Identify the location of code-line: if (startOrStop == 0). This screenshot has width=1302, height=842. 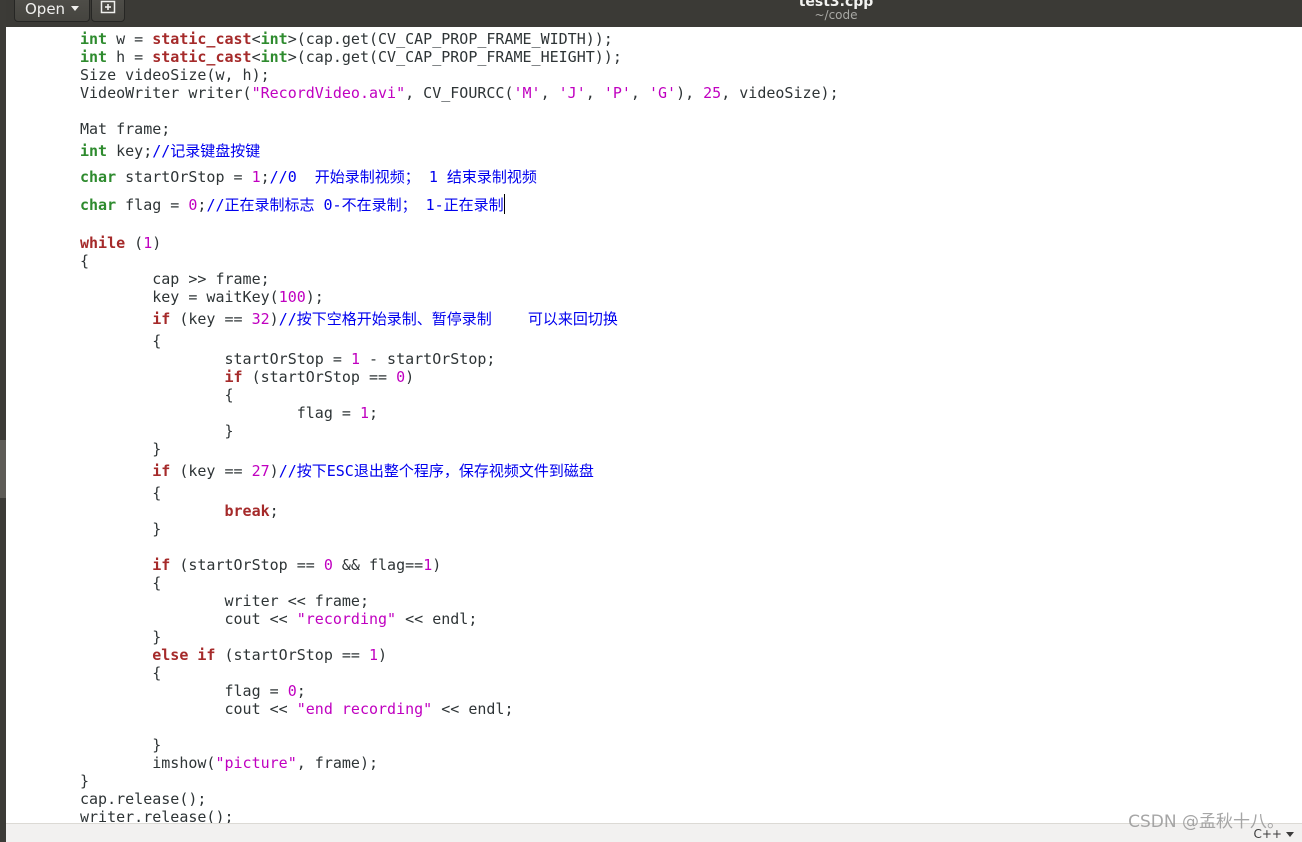
(247, 377).